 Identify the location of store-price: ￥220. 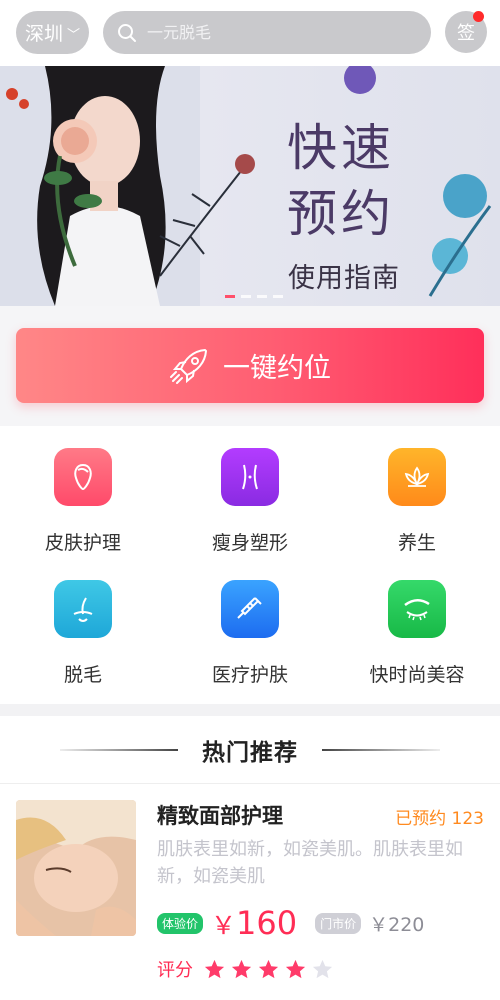
(397, 924).